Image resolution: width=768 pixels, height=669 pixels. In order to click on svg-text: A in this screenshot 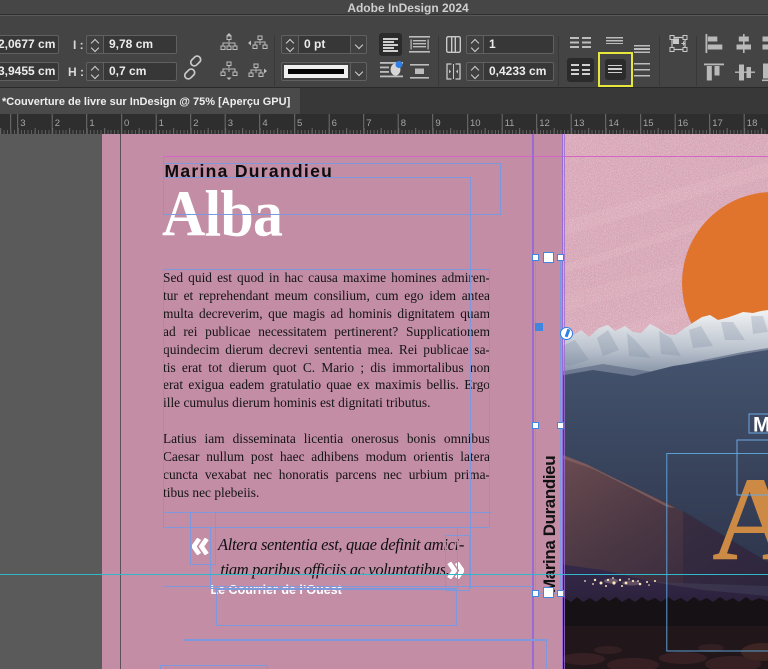, I will do `click(740, 518)`.